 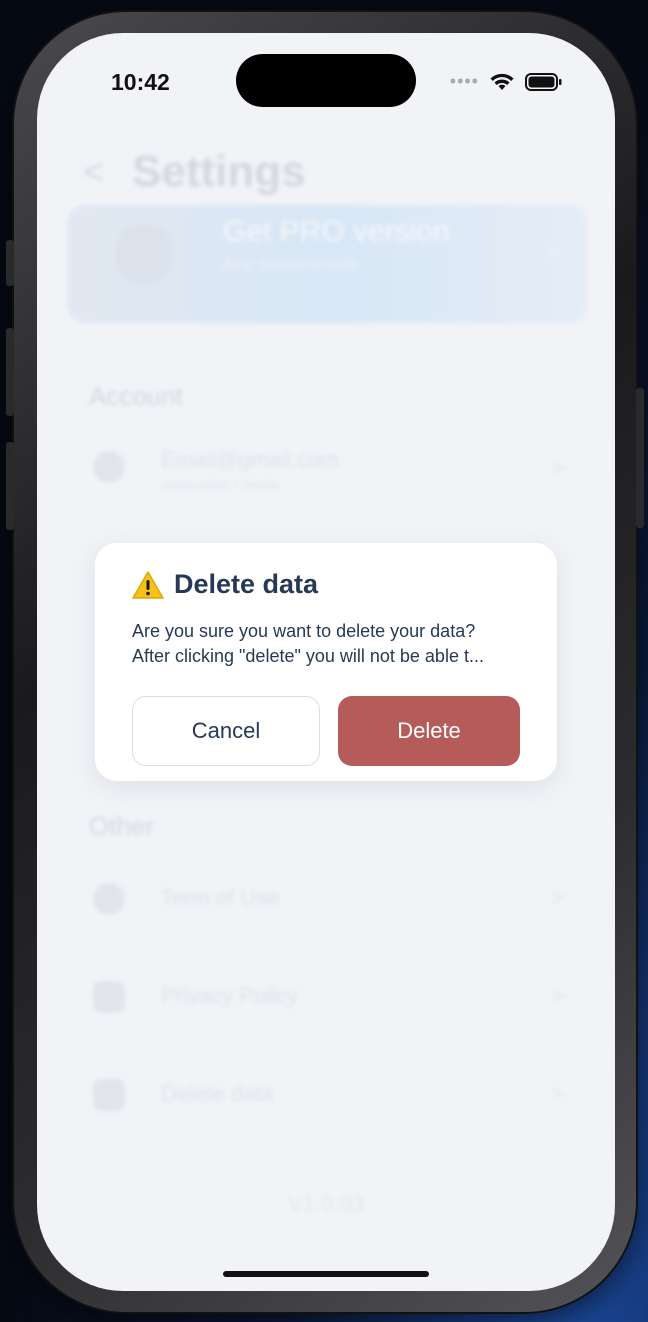 What do you see at coordinates (291, 264) in the screenshot?
I see `pro-banner-subtitle: Any Semanticsalit` at bounding box center [291, 264].